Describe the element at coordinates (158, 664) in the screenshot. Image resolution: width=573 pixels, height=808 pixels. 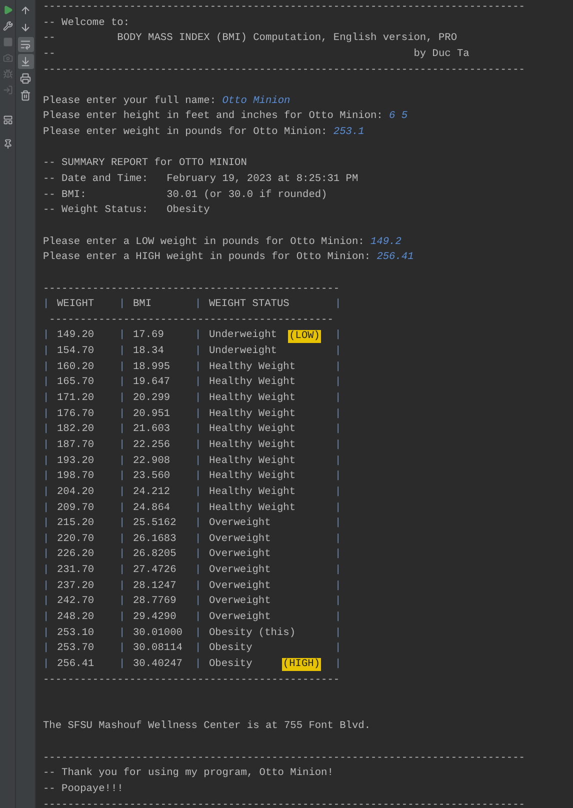
I see `table-cell-text: 30.40247` at that location.